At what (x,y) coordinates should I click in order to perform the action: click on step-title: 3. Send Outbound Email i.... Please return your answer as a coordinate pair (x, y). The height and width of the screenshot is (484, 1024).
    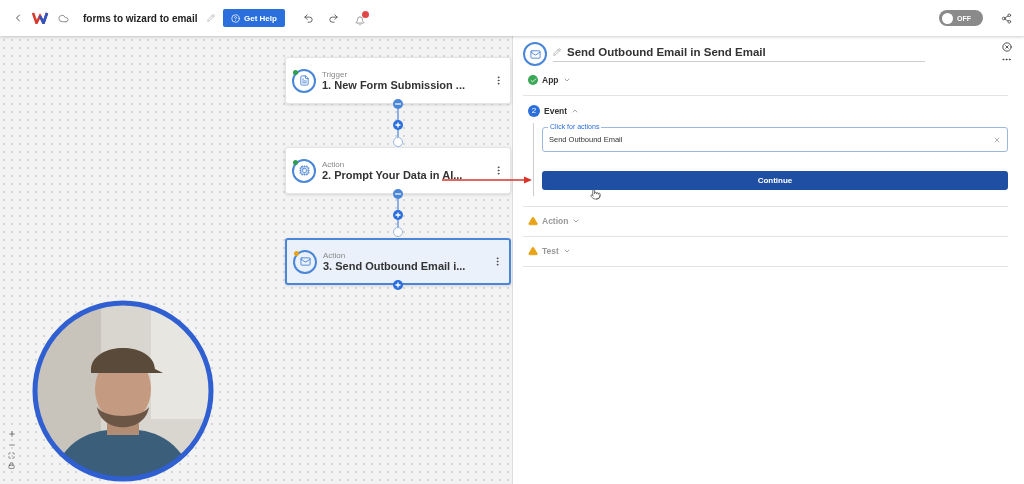
    Looking at the image, I should click on (395, 266).